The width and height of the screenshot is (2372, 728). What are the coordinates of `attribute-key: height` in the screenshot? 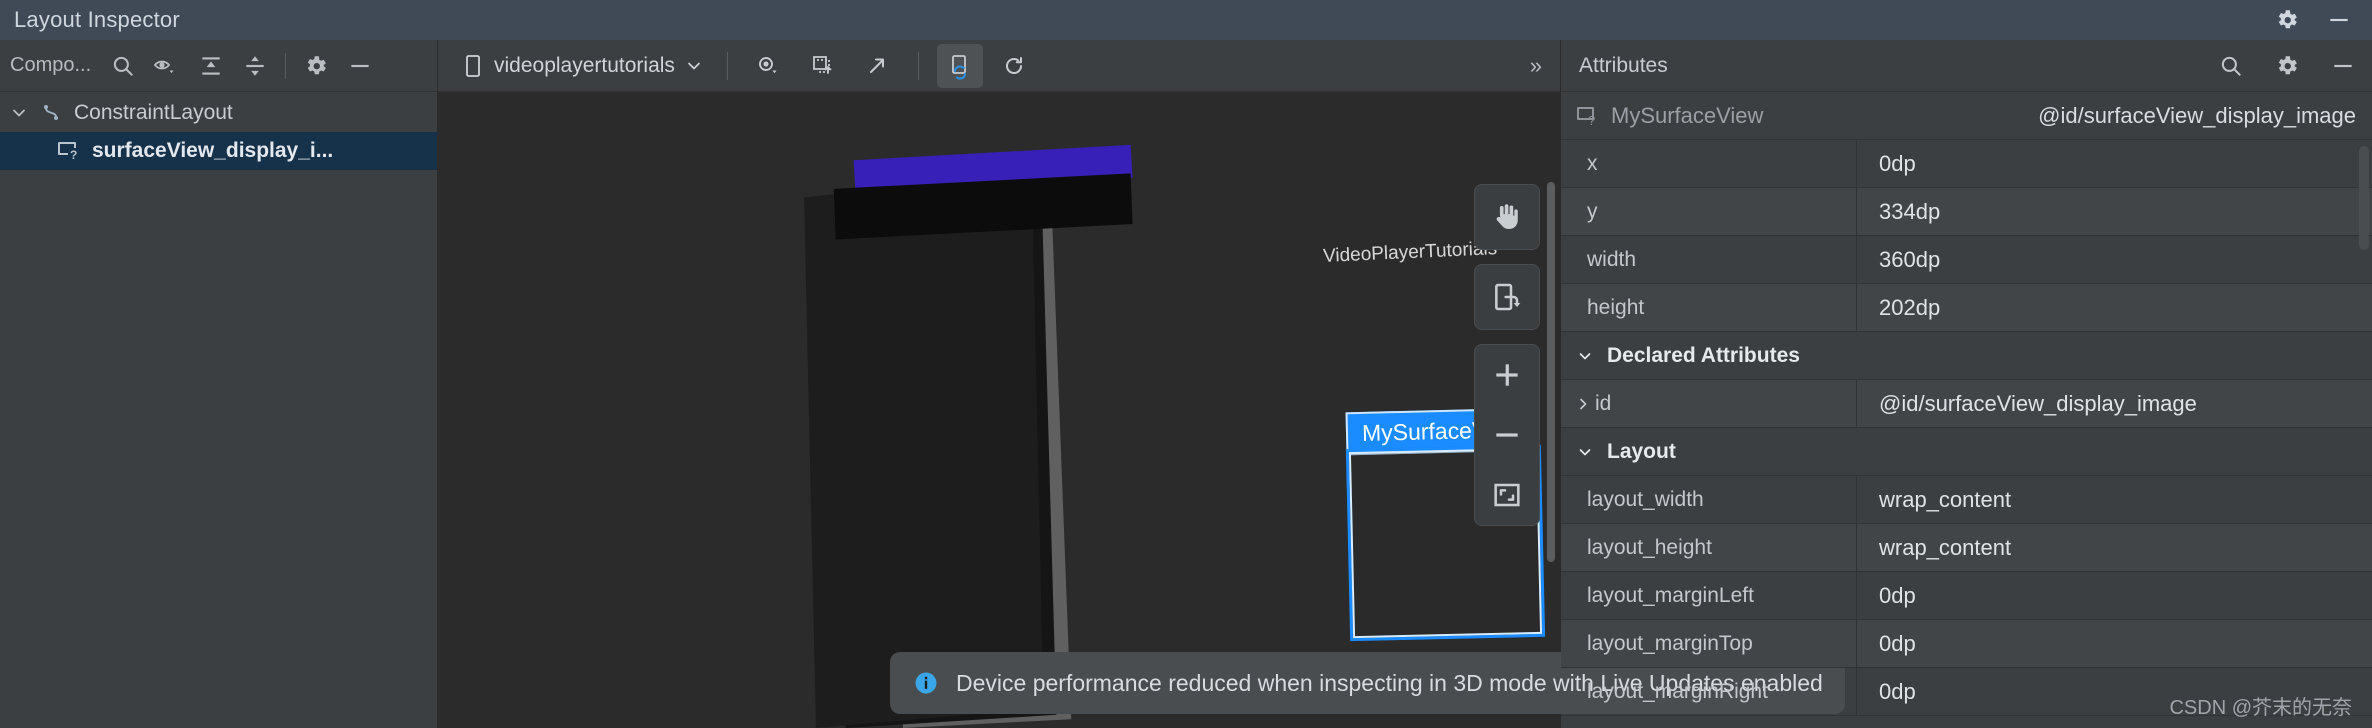 It's located at (1709, 307).